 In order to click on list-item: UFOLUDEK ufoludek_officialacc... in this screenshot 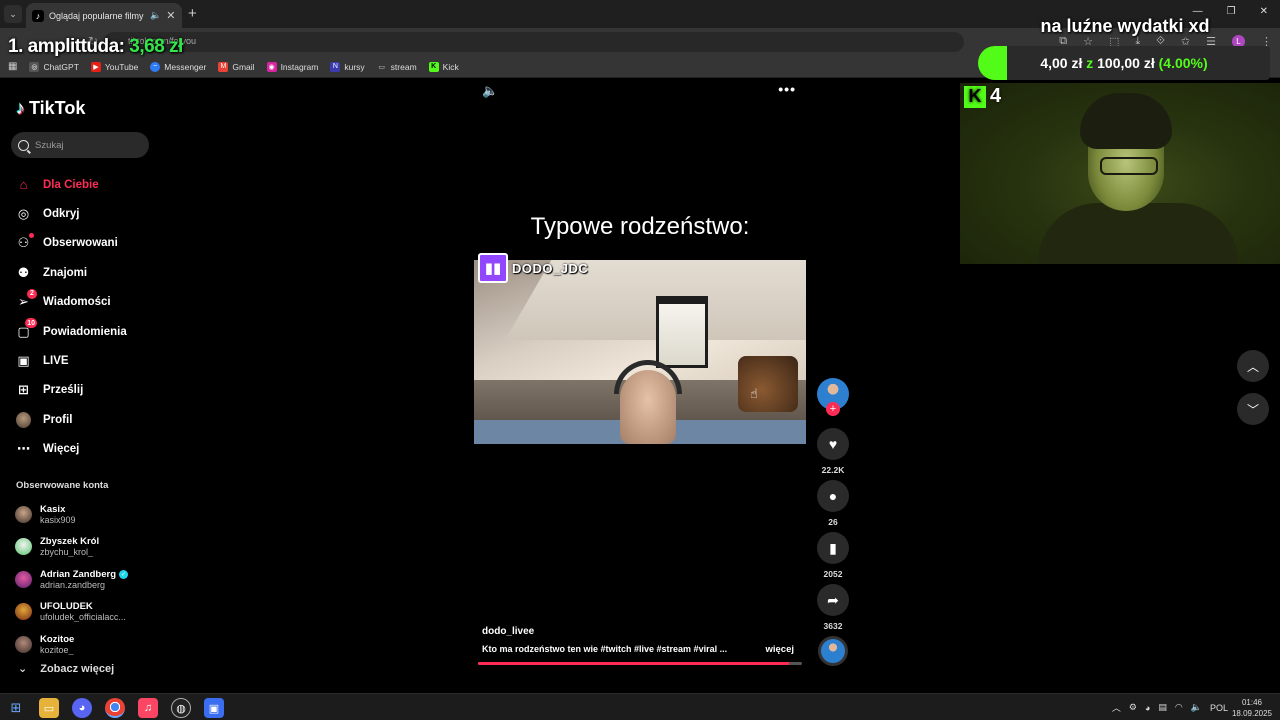, I will do `click(85, 612)`.